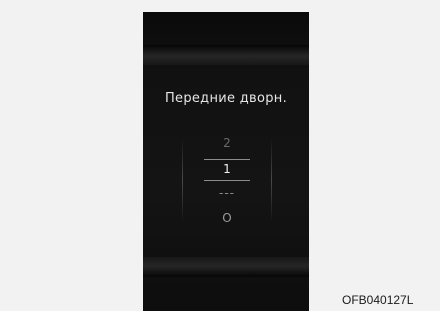 This screenshot has height=311, width=440. I want to click on option-middle: ---, so click(227, 193).